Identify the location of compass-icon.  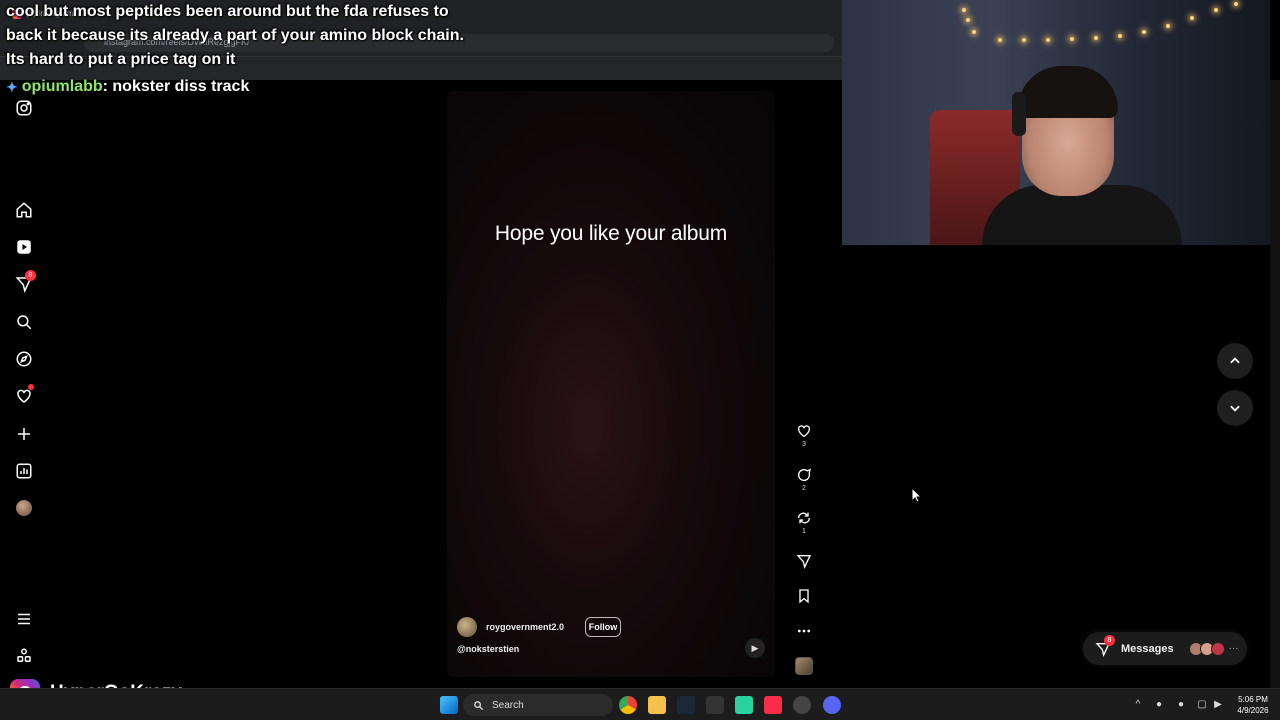
(24, 359).